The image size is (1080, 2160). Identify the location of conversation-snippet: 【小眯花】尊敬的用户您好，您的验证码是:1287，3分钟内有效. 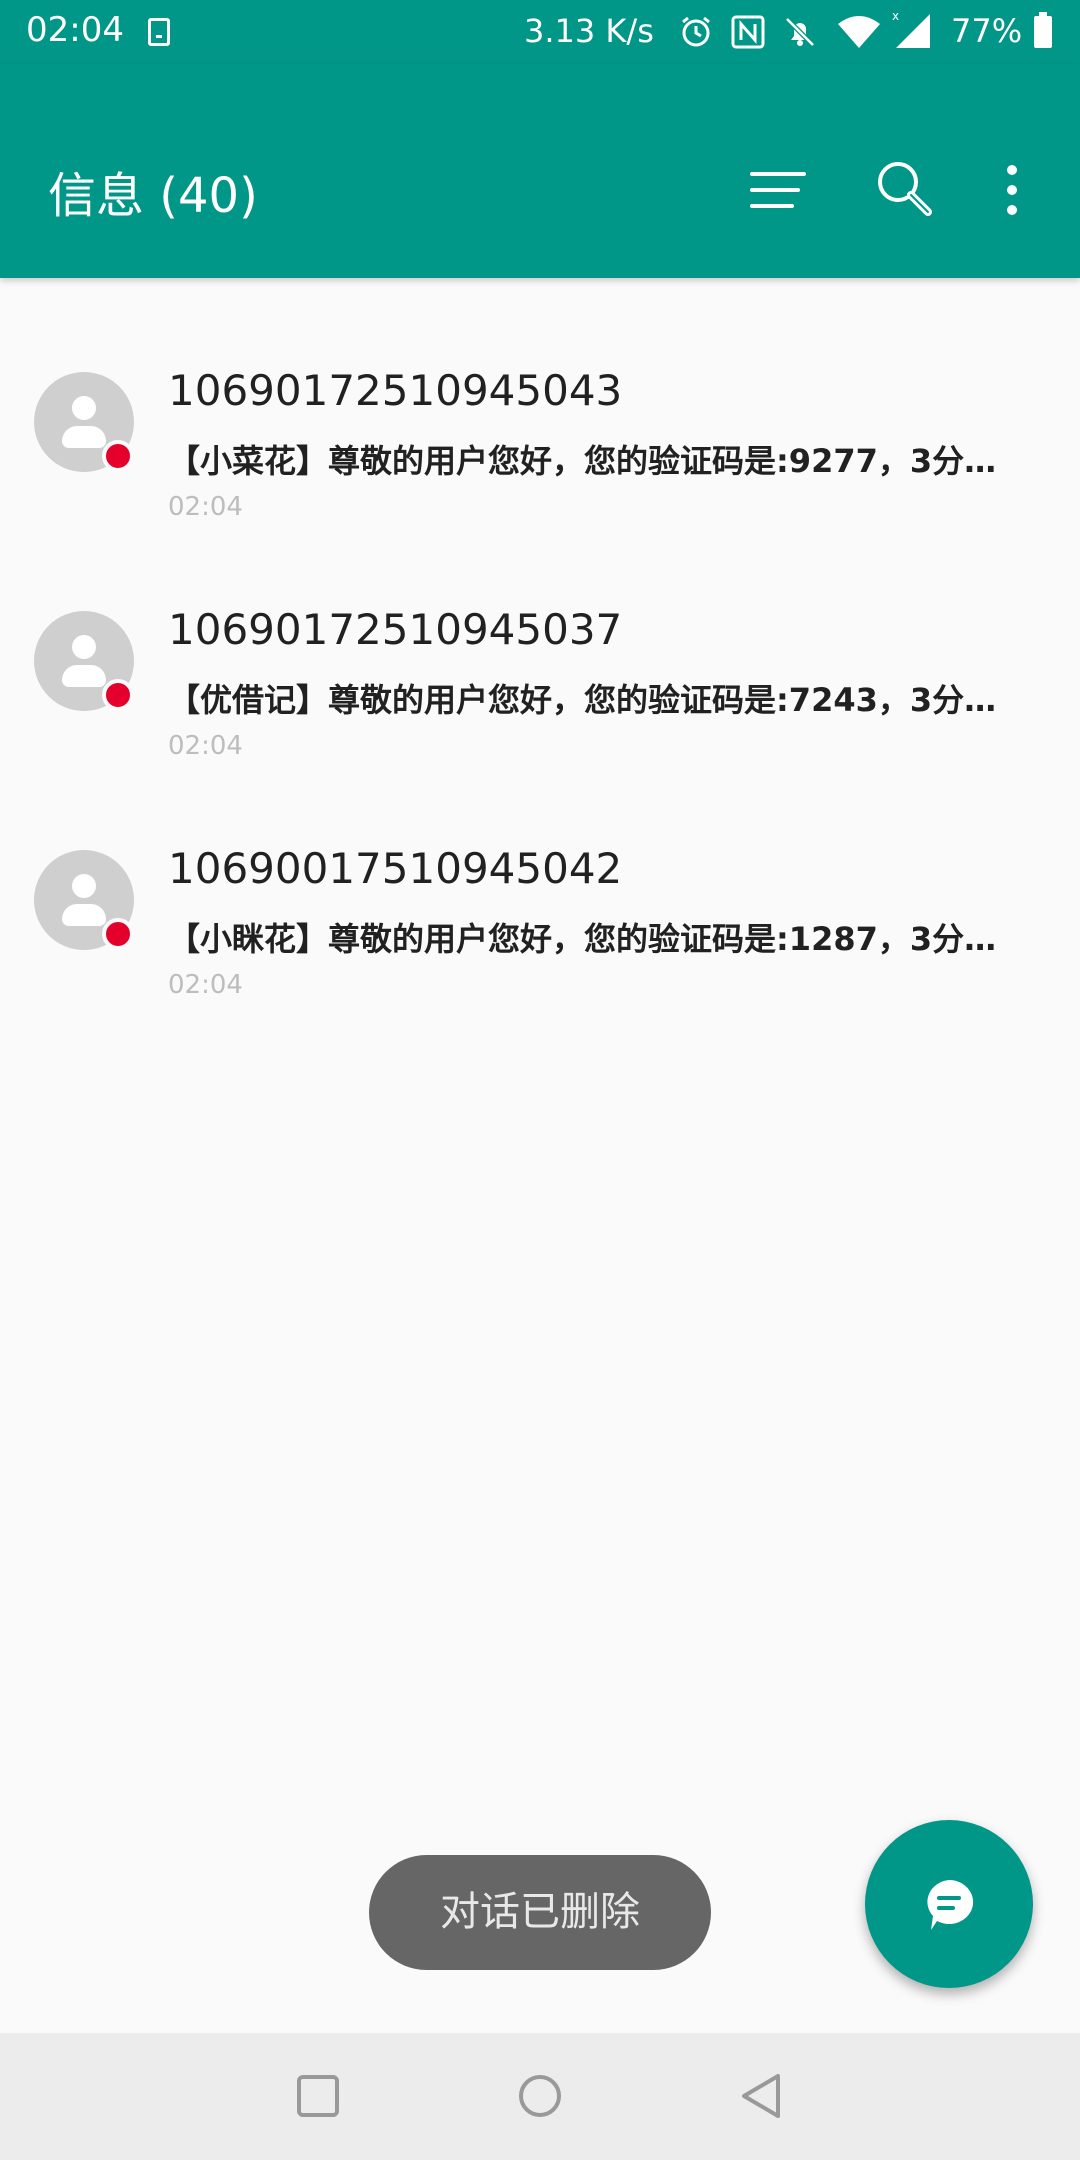
(593, 939).